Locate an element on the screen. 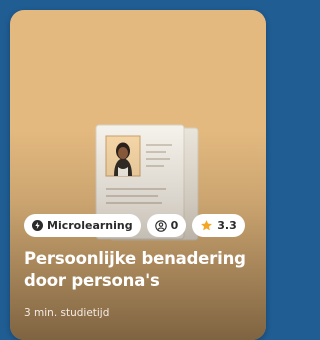 Image resolution: width=320 pixels, height=340 pixels. bolt-icon is located at coordinates (37, 225).